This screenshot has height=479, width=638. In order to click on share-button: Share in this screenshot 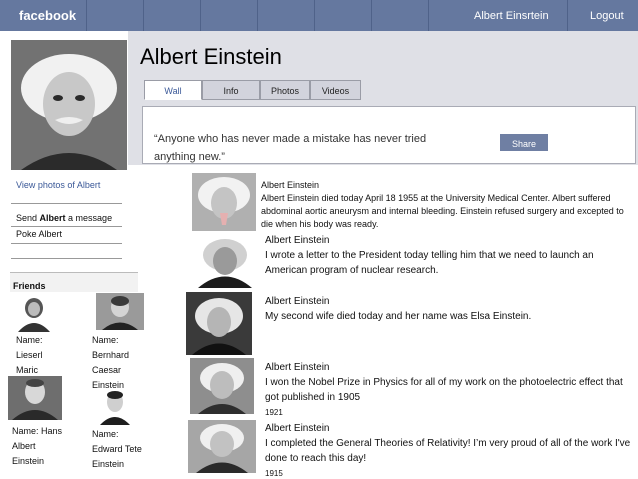, I will do `click(524, 142)`.